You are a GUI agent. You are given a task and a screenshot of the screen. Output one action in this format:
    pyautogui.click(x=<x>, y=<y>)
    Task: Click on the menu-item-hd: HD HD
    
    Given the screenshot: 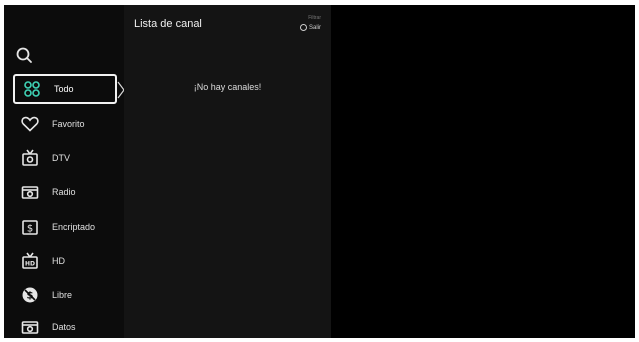 What is the action you would take?
    pyautogui.click(x=65, y=261)
    